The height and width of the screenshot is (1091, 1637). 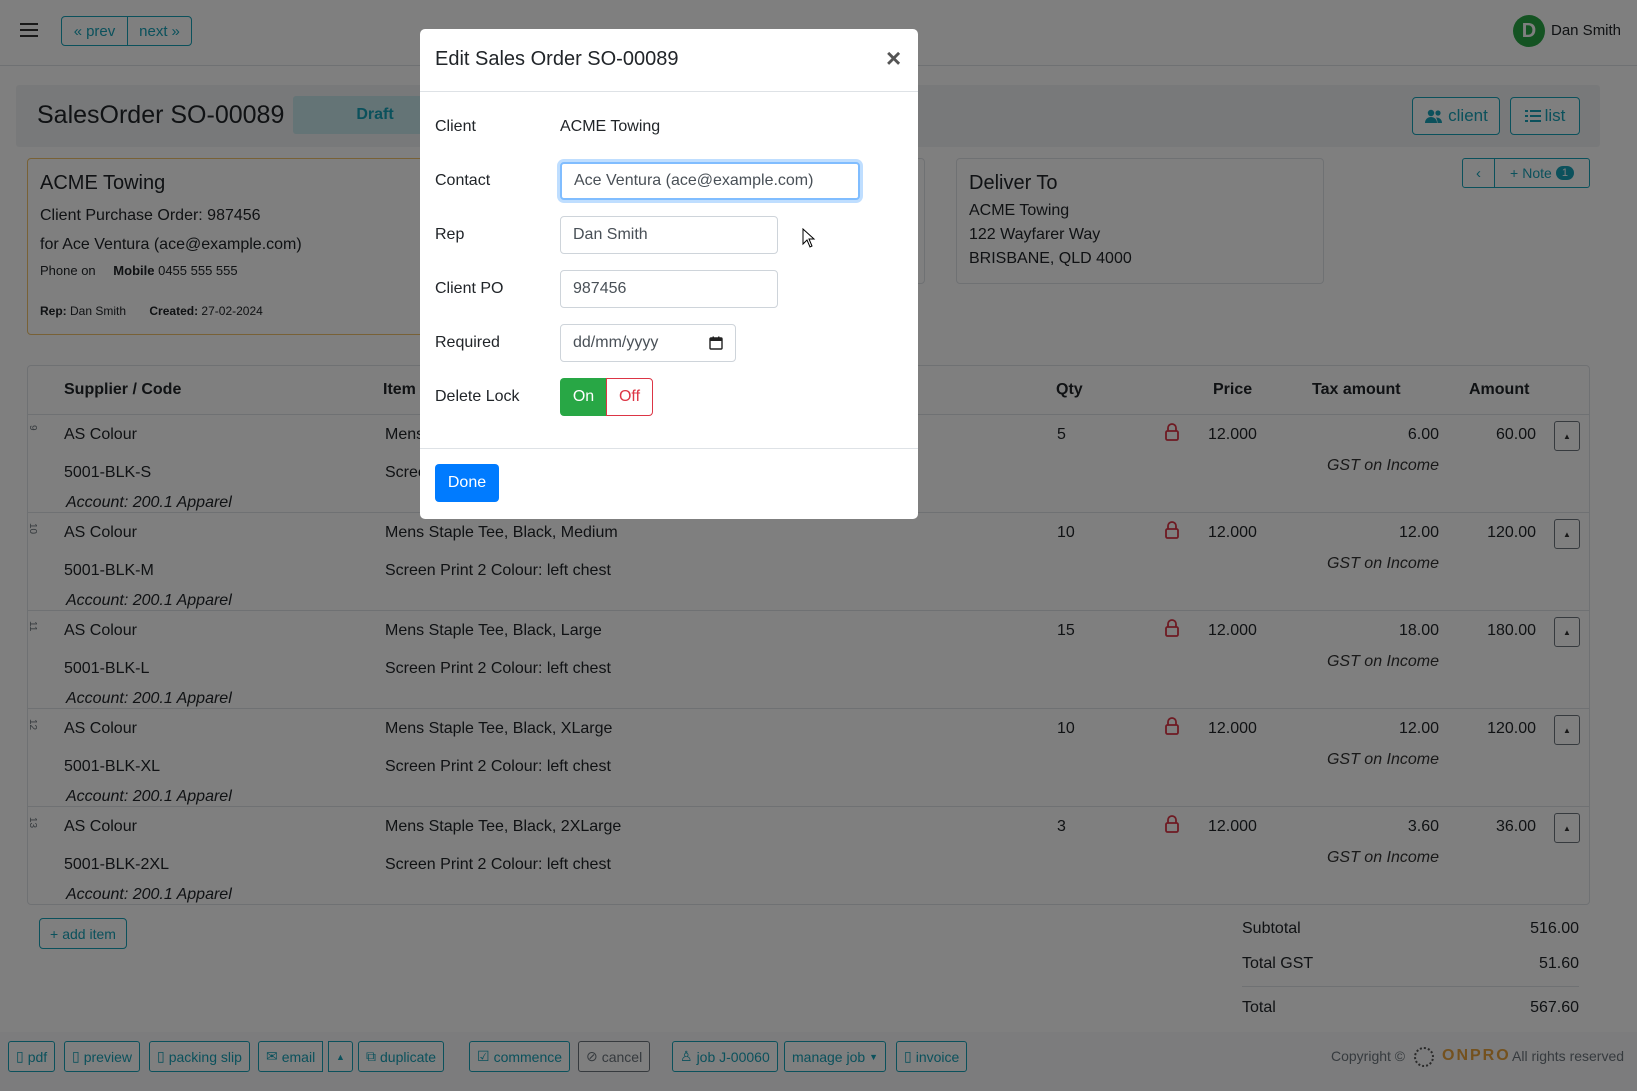 What do you see at coordinates (669, 289) in the screenshot?
I see `client-po-input: 987456` at bounding box center [669, 289].